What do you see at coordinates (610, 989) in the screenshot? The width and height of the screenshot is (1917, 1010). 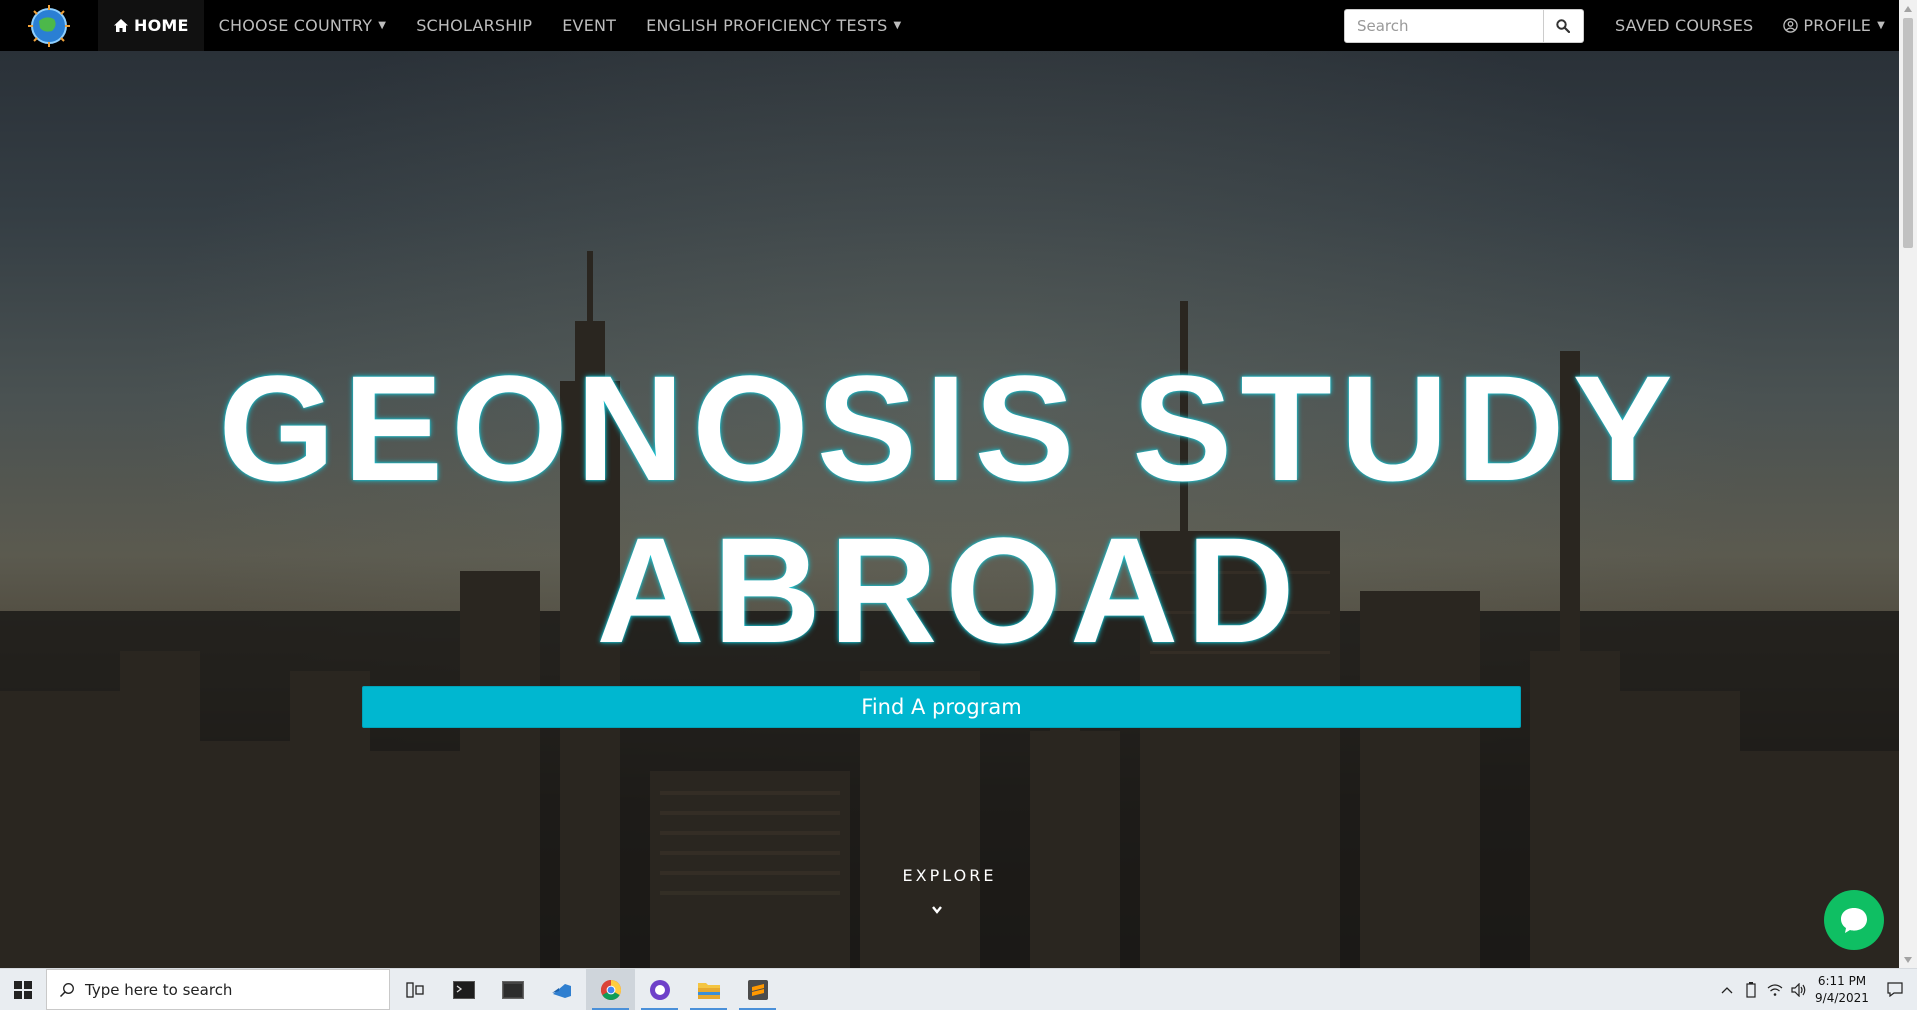 I see `chrome-icon` at bounding box center [610, 989].